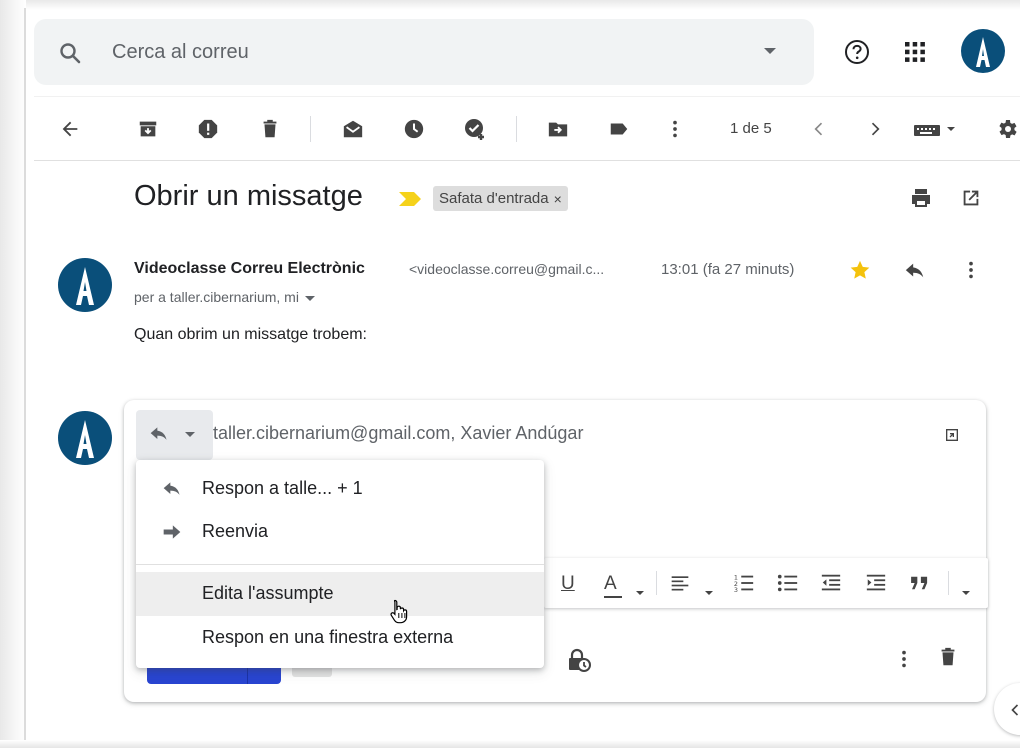 This screenshot has width=1020, height=748. What do you see at coordinates (613, 597) in the screenshot?
I see `text-color-indicator` at bounding box center [613, 597].